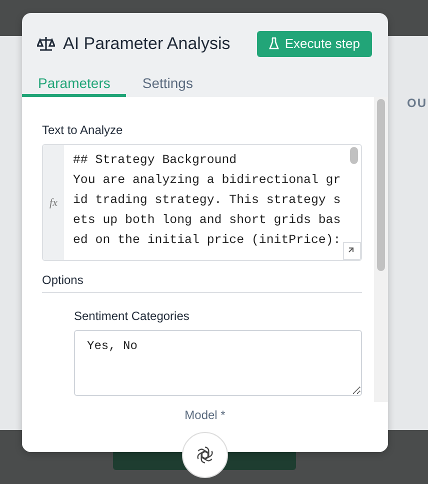  What do you see at coordinates (218, 363) in the screenshot?
I see `categories-field: Yes, No` at bounding box center [218, 363].